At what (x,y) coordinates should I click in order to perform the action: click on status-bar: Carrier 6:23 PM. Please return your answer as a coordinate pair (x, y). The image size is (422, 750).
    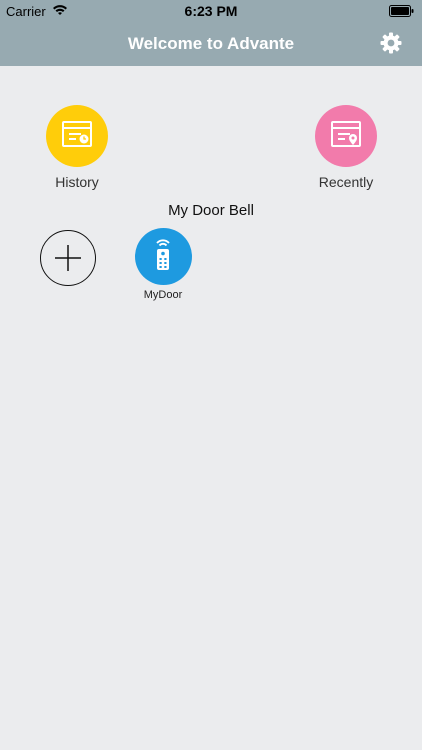
    Looking at the image, I should click on (211, 11).